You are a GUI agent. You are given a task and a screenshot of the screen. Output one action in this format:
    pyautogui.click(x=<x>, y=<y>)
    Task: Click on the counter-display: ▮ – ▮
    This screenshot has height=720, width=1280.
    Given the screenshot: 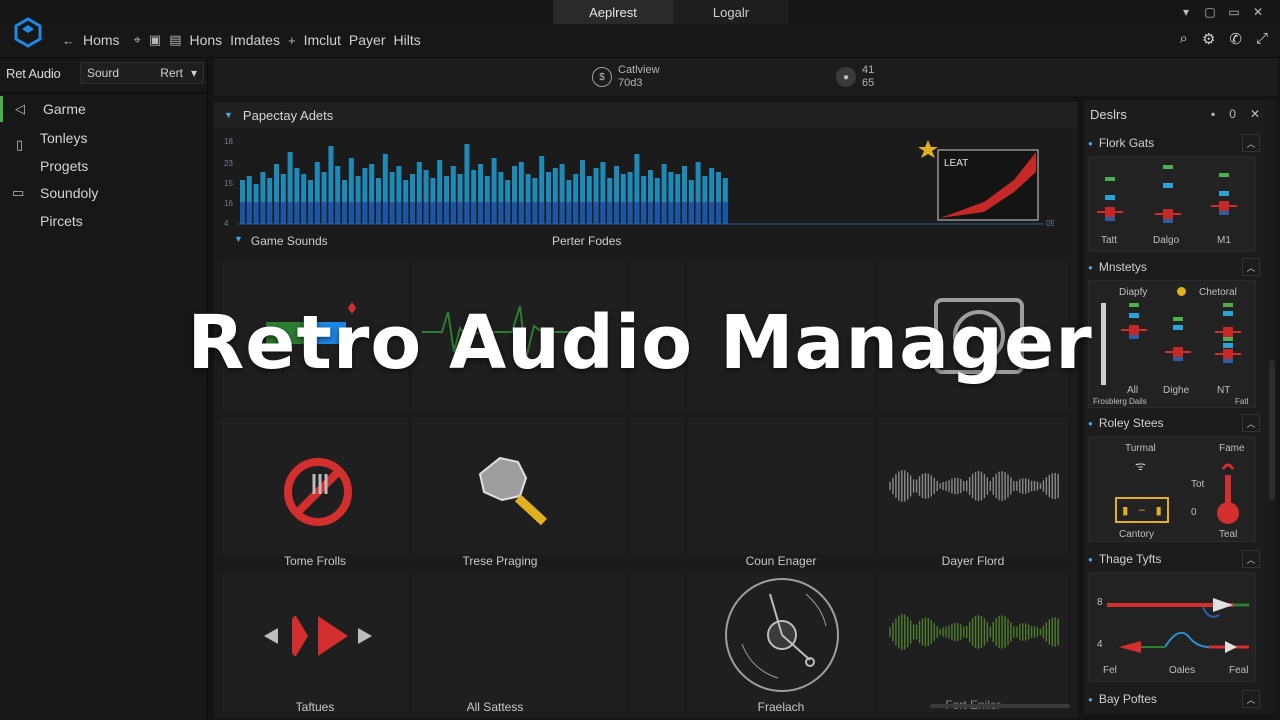 What is the action you would take?
    pyautogui.click(x=1142, y=510)
    